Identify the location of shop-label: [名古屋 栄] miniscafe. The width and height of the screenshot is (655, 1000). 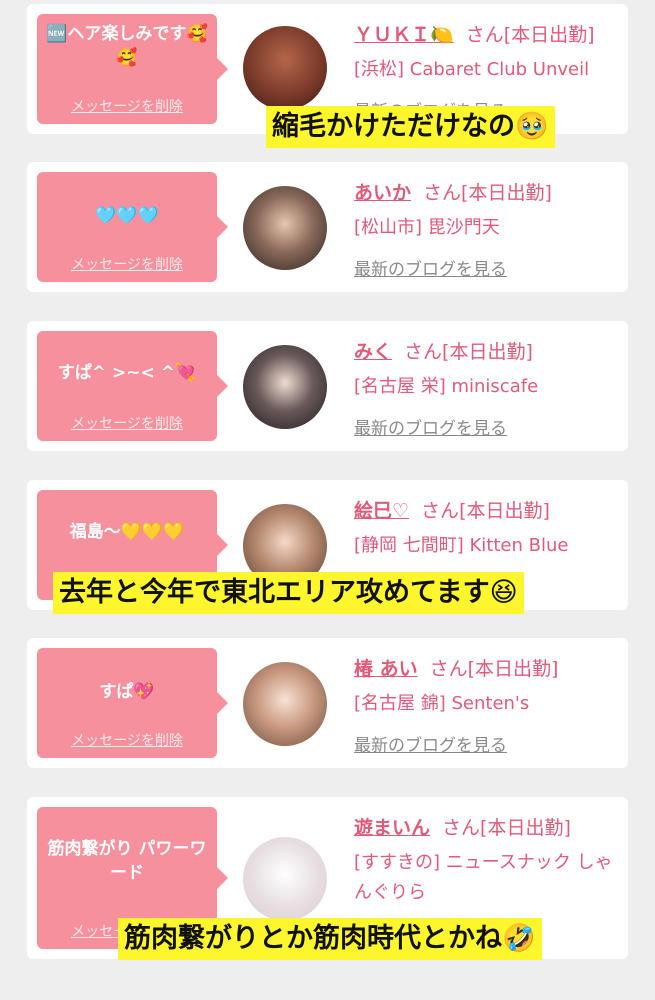
(446, 386).